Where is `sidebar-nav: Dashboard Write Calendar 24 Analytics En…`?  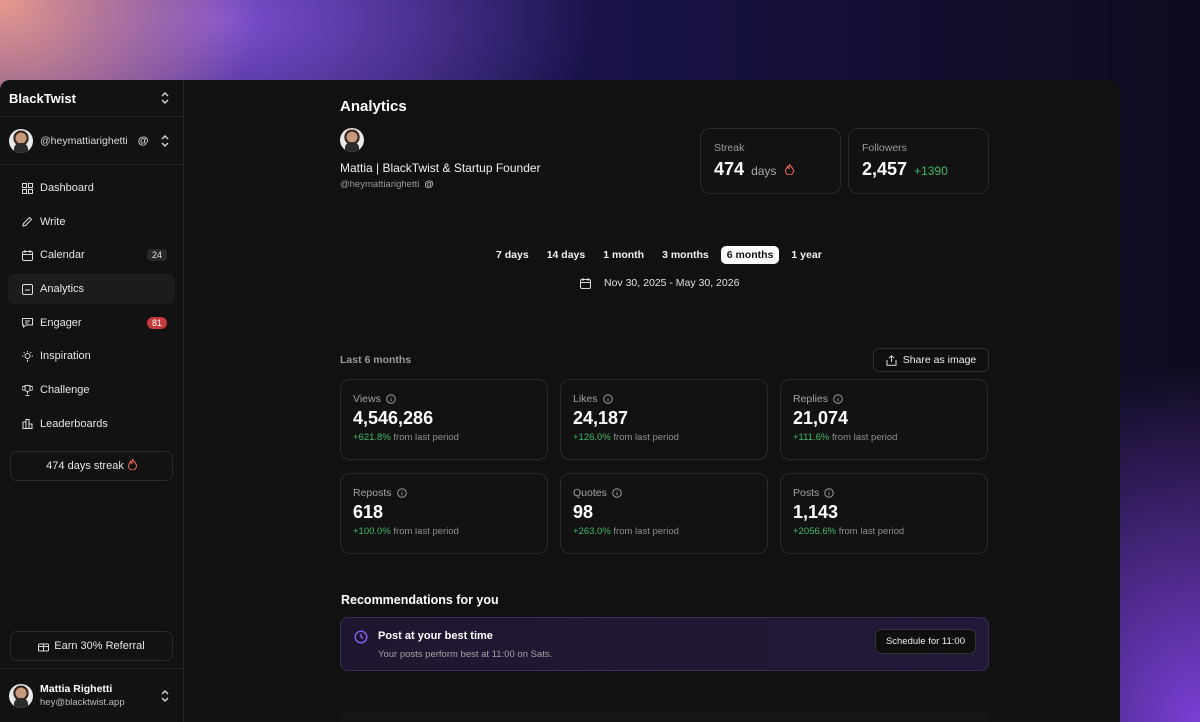
sidebar-nav: Dashboard Write Calendar 24 Analytics En… is located at coordinates (91, 302).